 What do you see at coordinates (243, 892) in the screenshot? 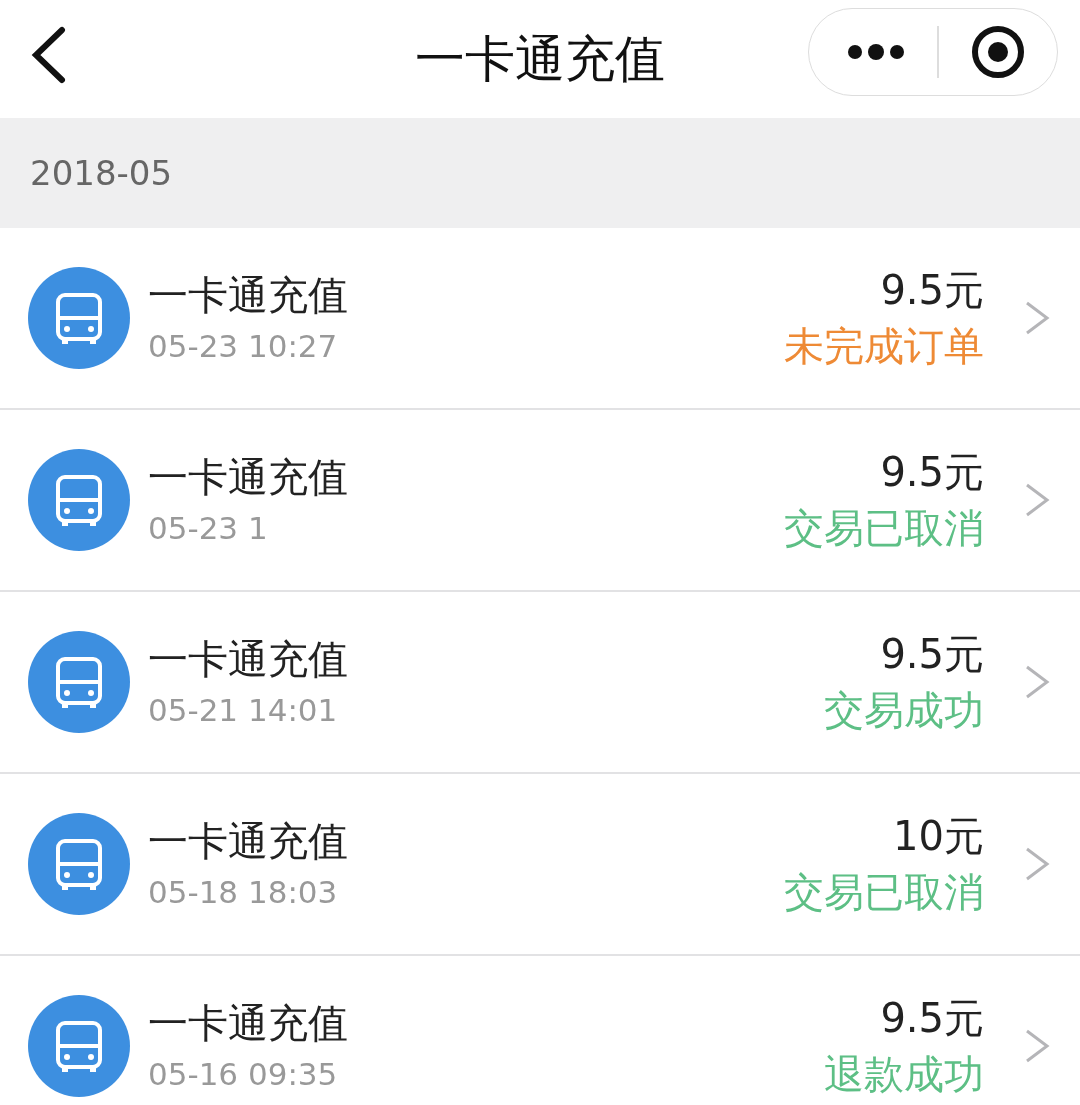
I see `record-time: 05-18 18:03` at bounding box center [243, 892].